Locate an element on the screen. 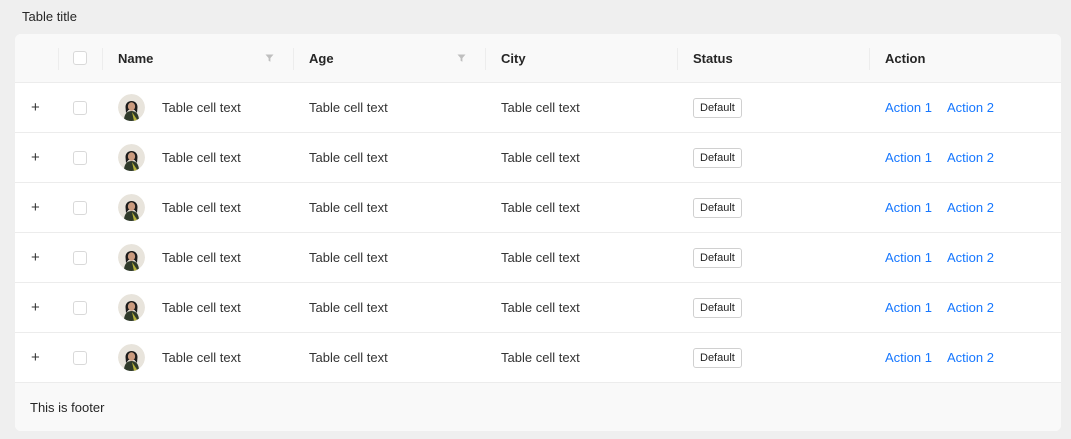 This screenshot has width=1071, height=439. select-all-checkbox is located at coordinates (80, 58).